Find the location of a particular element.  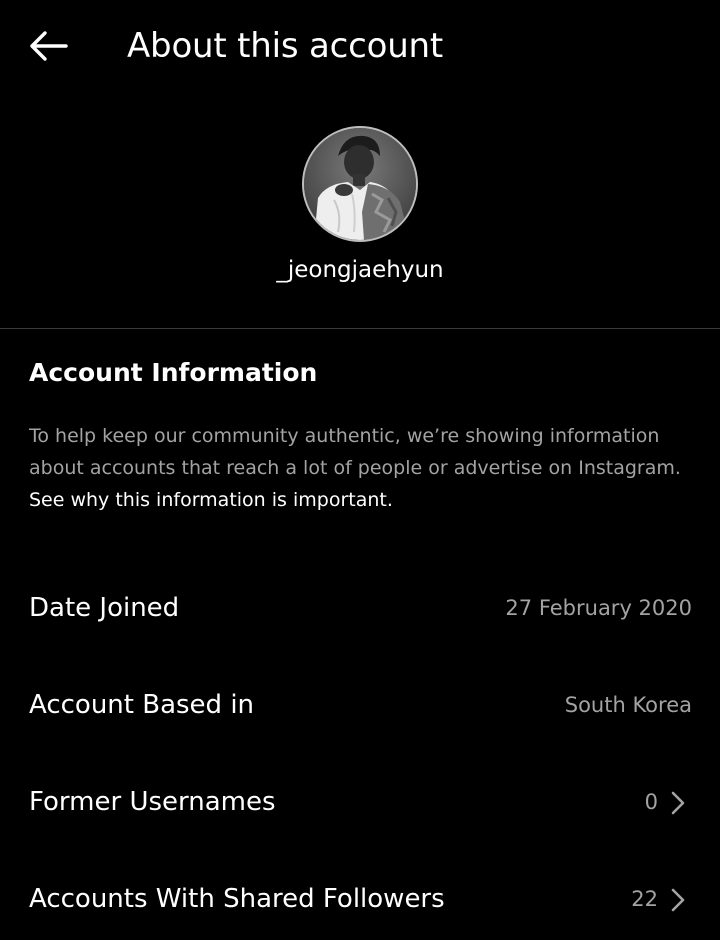

row-accounts-with-shared-followers: Accounts With Shared Followers 22 is located at coordinates (360, 899).